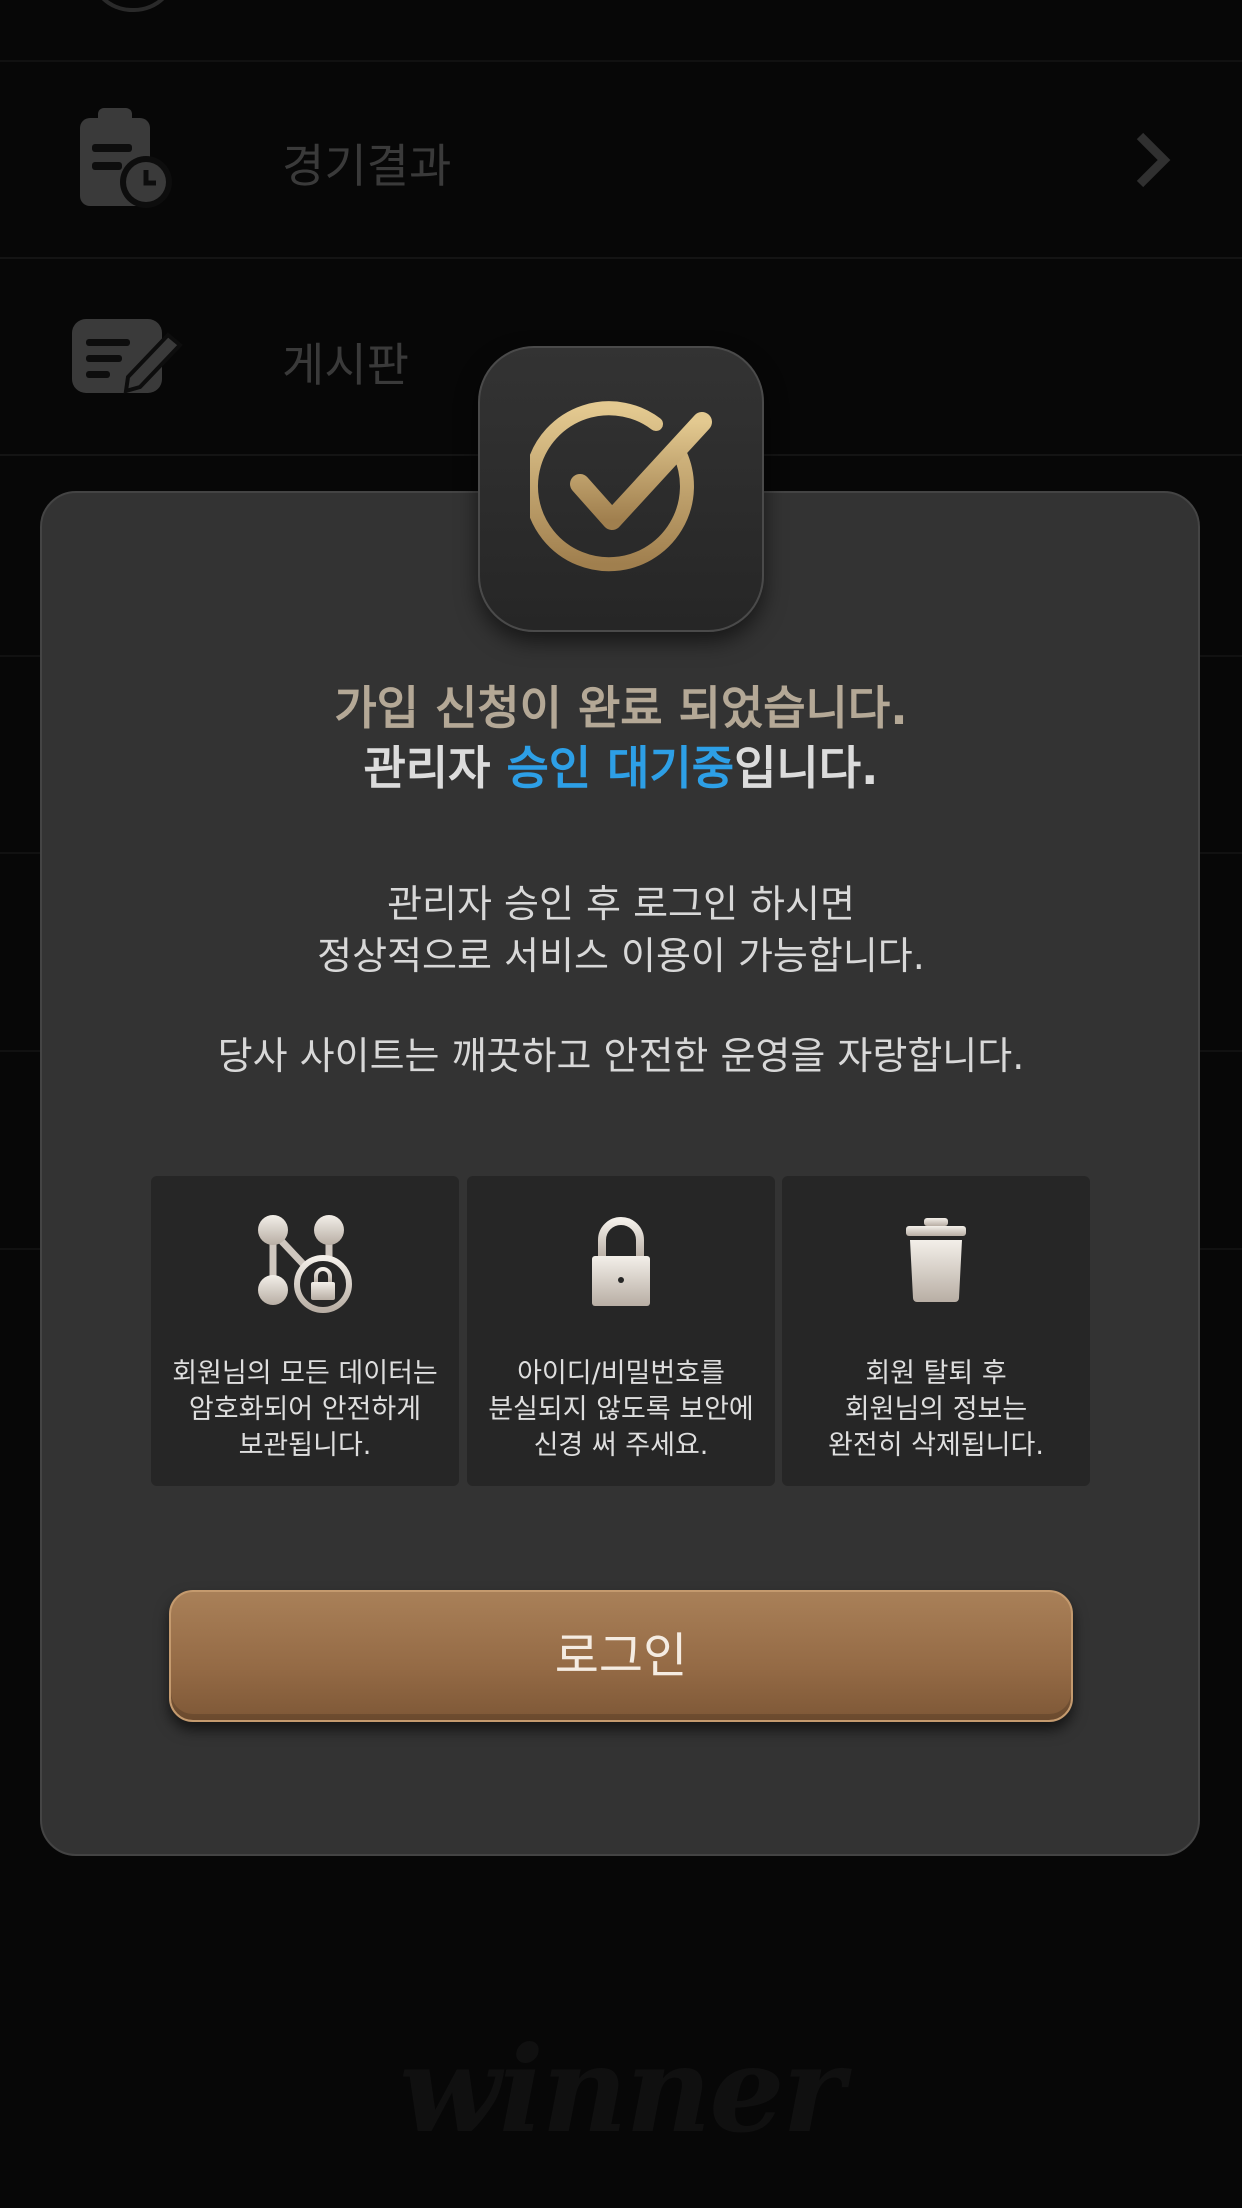 This screenshot has width=1242, height=2208. I want to click on clipboard-clock-icon, so click(125, 161).